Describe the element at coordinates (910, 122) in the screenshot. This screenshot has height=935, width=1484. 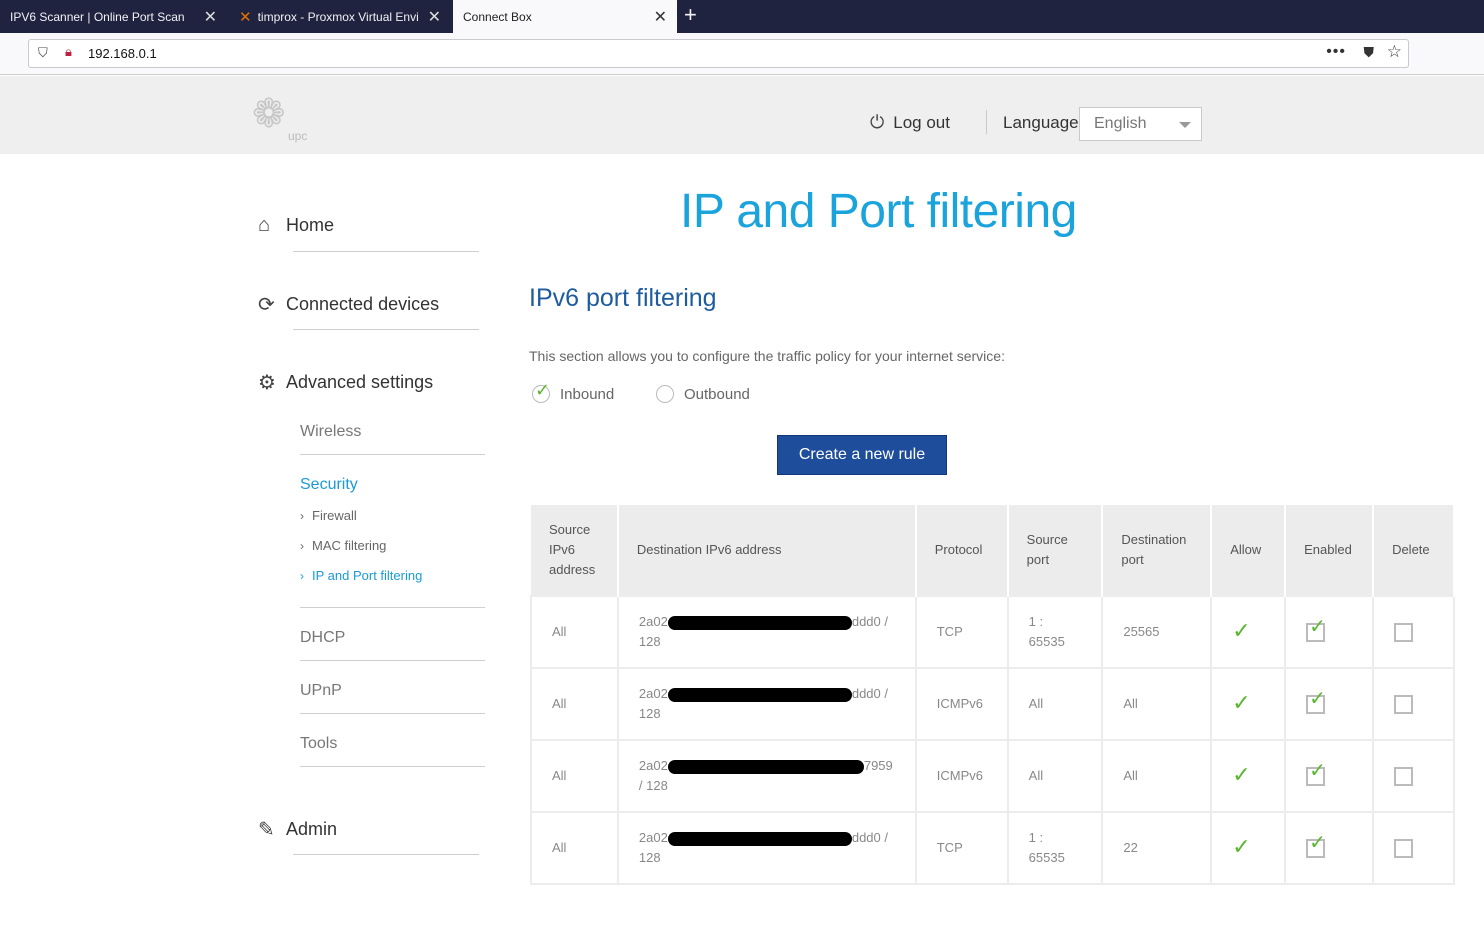
I see `logout-button: ⏻ Log out` at that location.